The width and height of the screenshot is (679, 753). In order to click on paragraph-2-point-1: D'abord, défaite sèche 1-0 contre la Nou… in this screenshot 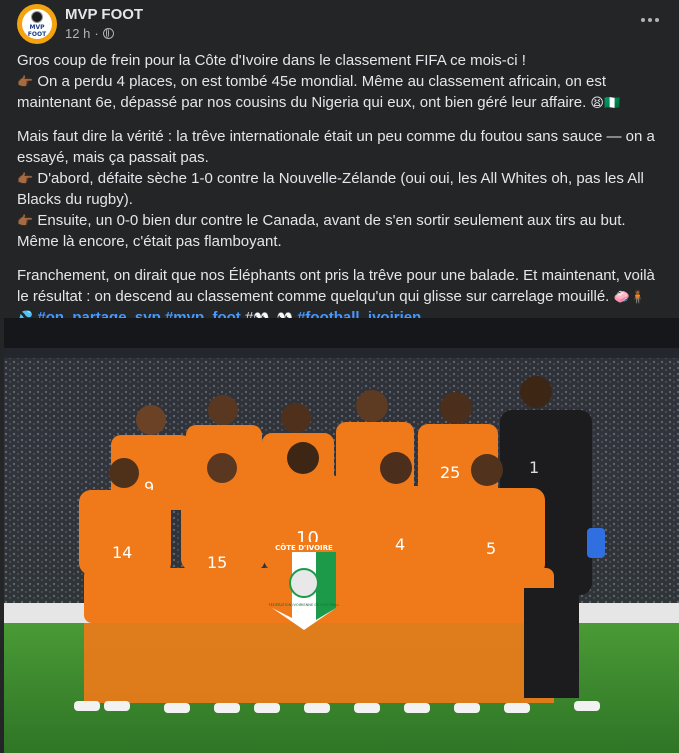, I will do `click(330, 189)`.